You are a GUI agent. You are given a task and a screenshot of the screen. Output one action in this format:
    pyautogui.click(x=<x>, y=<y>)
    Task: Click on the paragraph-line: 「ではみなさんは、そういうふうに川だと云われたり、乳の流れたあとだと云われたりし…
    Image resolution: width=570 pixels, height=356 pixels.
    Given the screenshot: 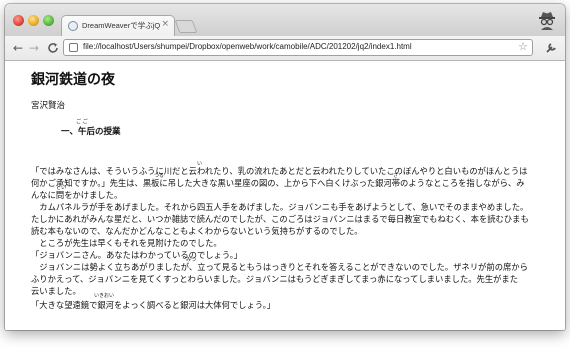 What is the action you would take?
    pyautogui.click(x=279, y=171)
    